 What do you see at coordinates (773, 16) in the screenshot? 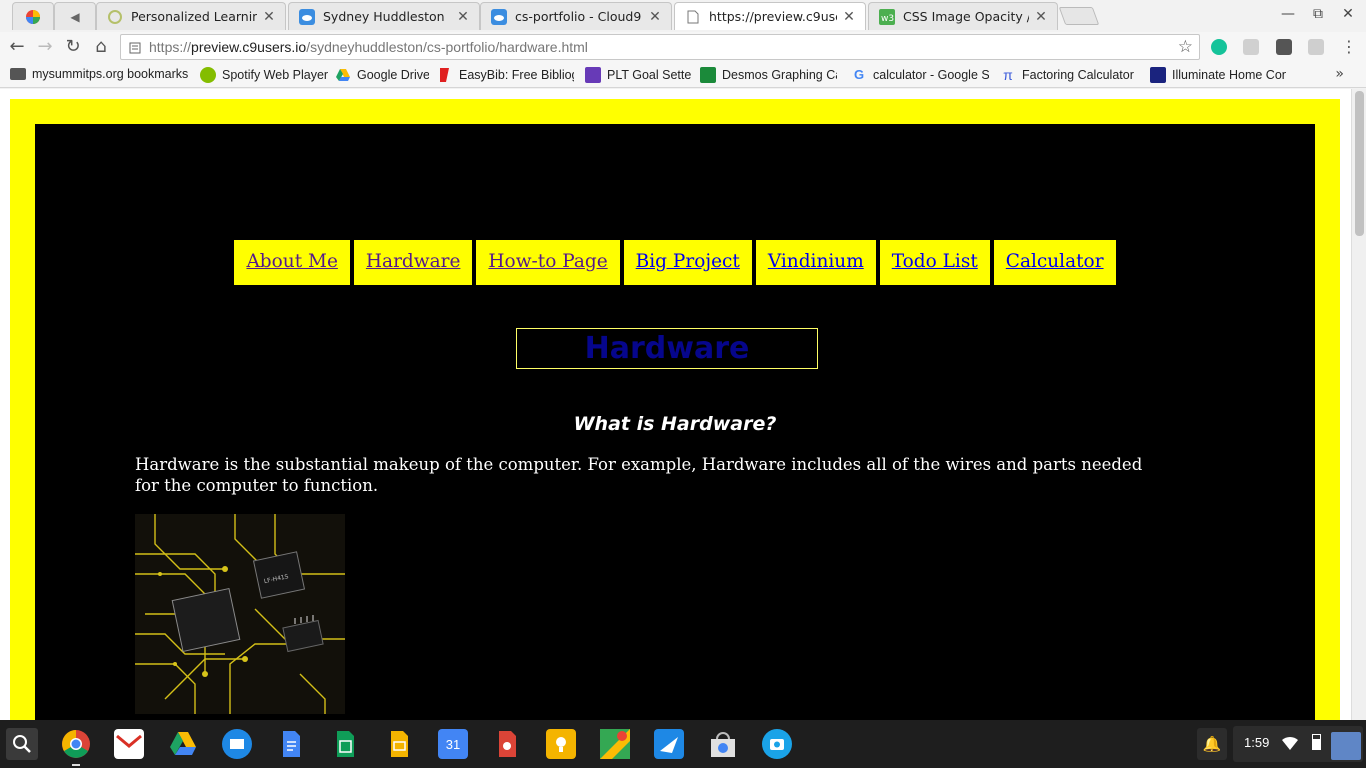
I see `tab-title: https://preview.c9users.i` at bounding box center [773, 16].